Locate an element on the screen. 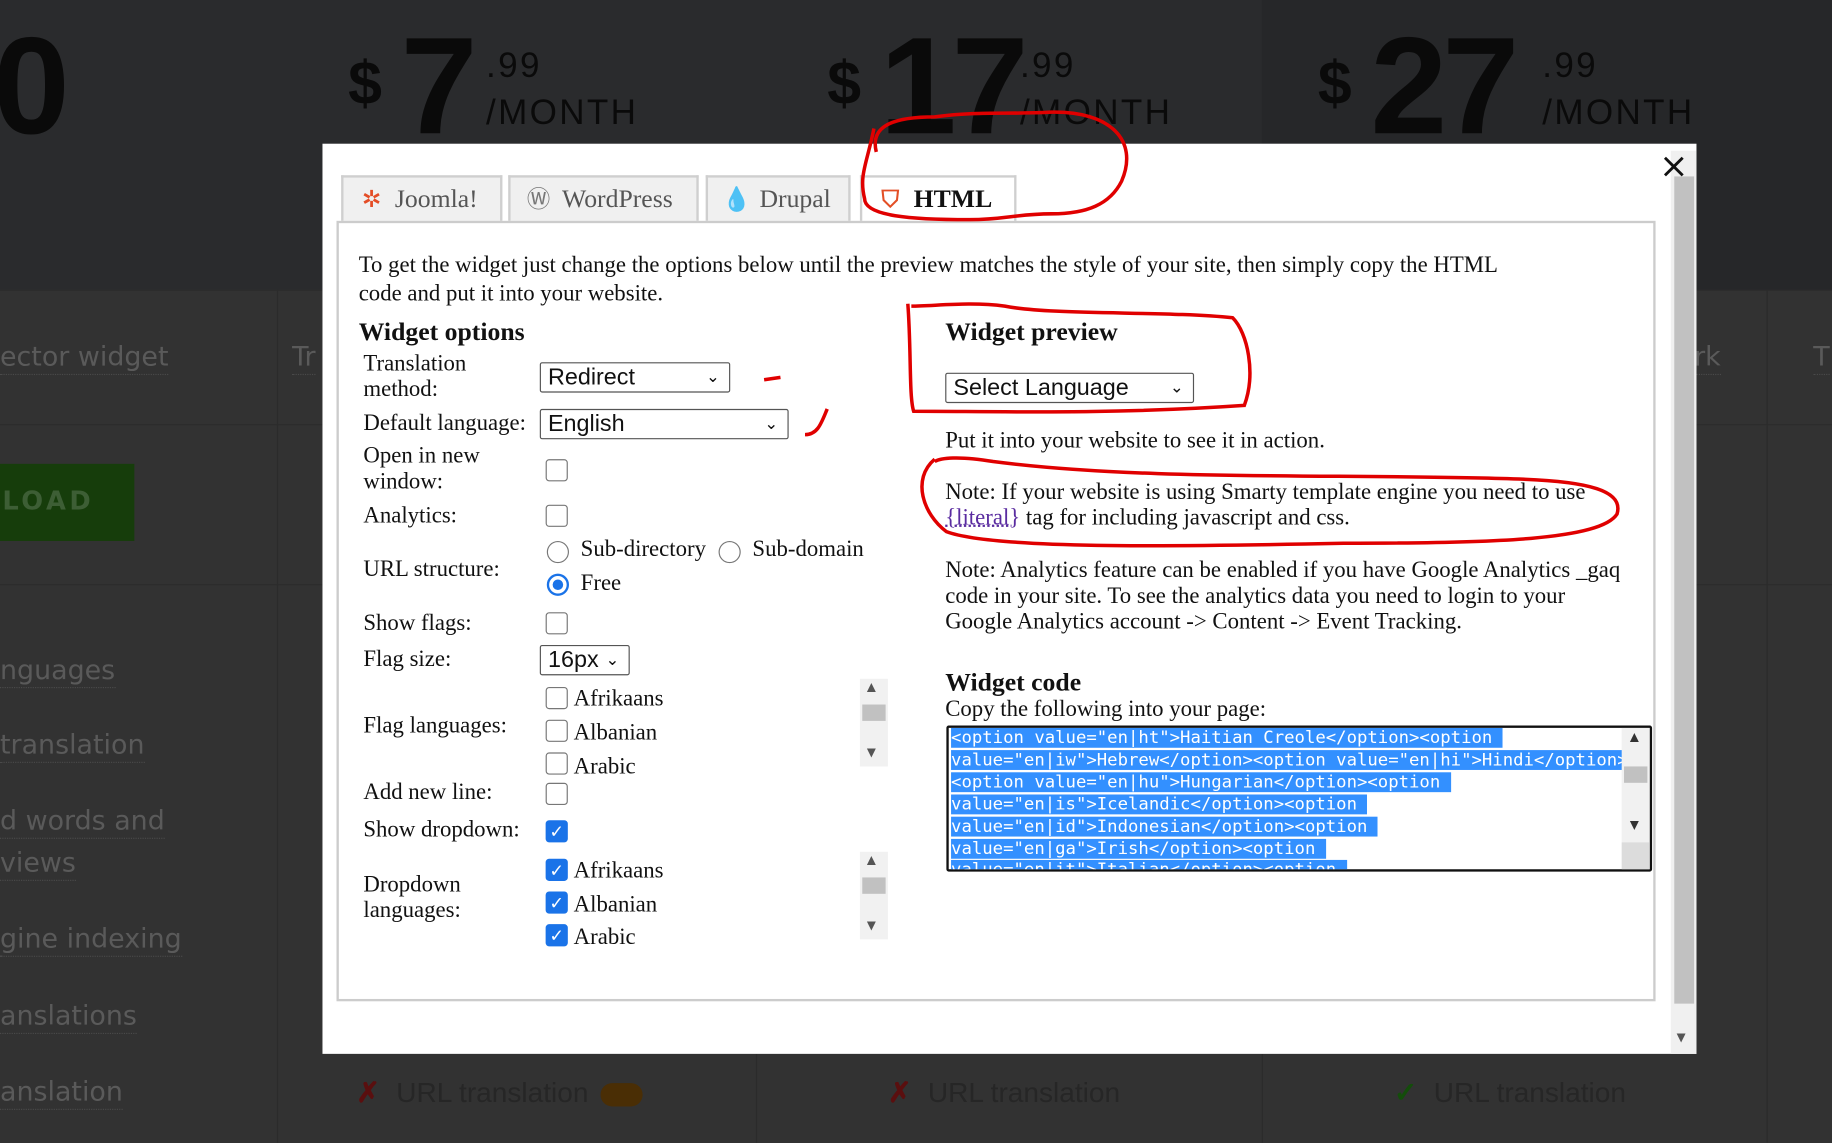 This screenshot has width=1832, height=1143. annotation-tick is located at coordinates (816, 422).